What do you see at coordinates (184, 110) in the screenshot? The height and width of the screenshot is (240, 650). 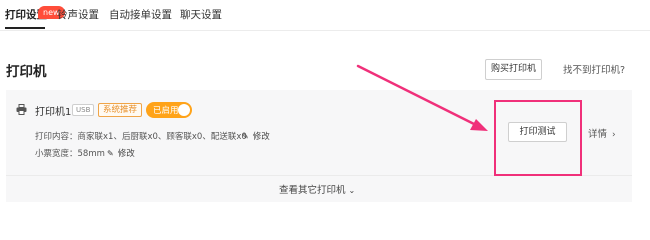 I see `toggle-knob` at bounding box center [184, 110].